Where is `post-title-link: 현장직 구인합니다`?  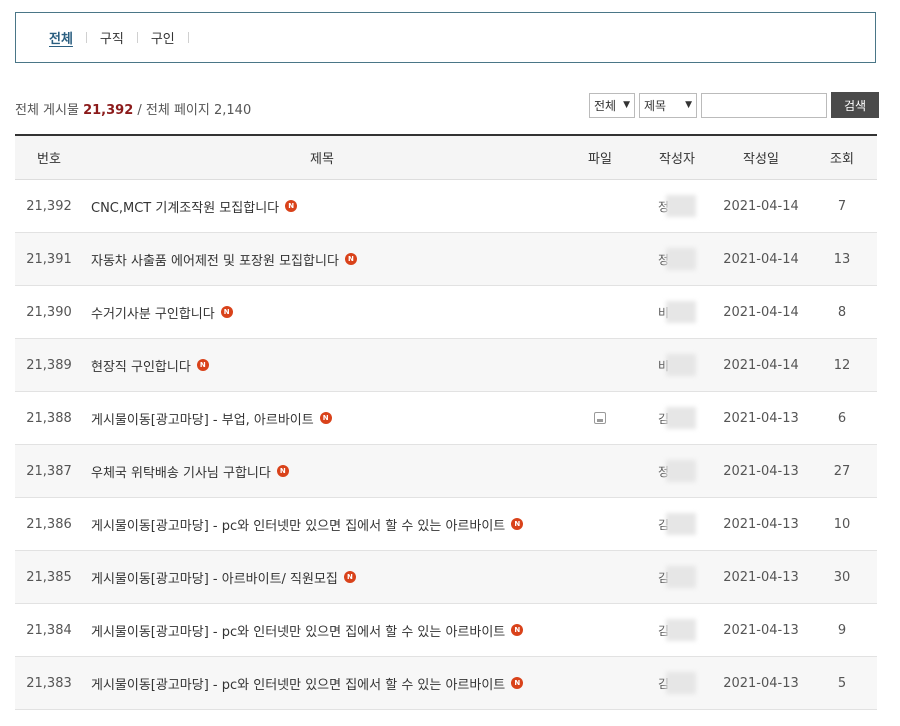 post-title-link: 현장직 구인합니다 is located at coordinates (141, 365).